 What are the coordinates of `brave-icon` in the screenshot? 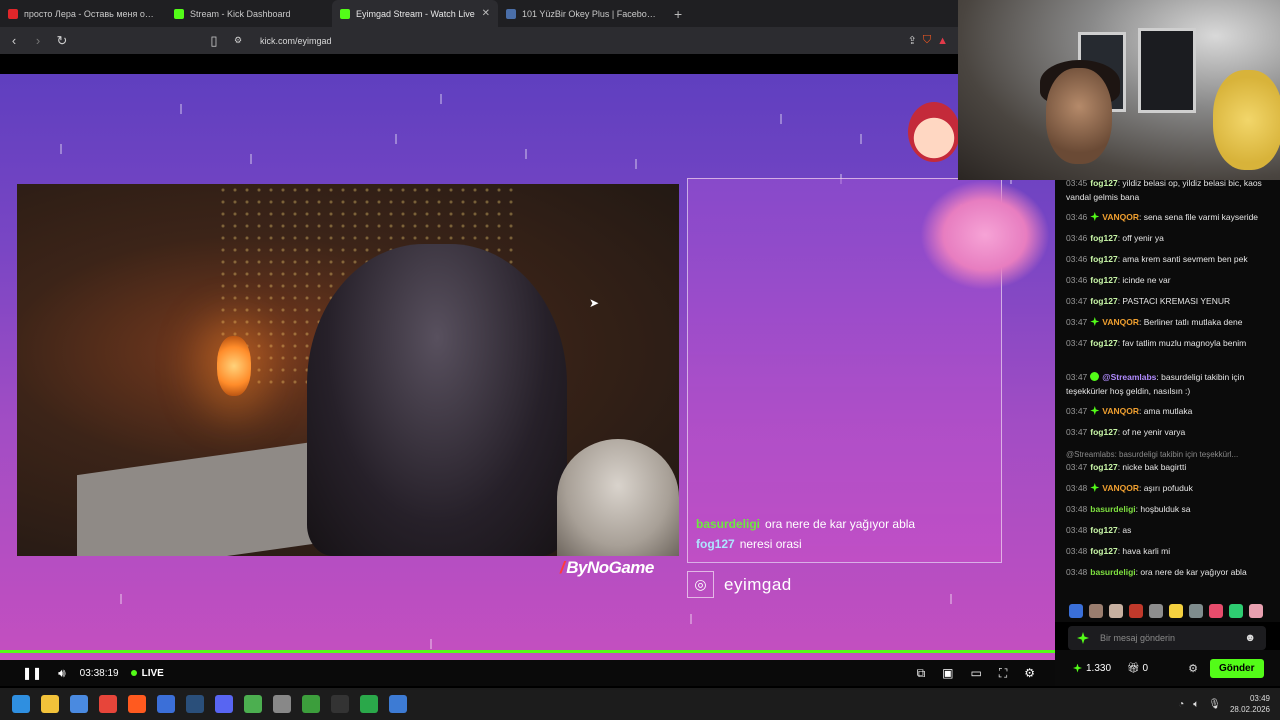 It's located at (137, 704).